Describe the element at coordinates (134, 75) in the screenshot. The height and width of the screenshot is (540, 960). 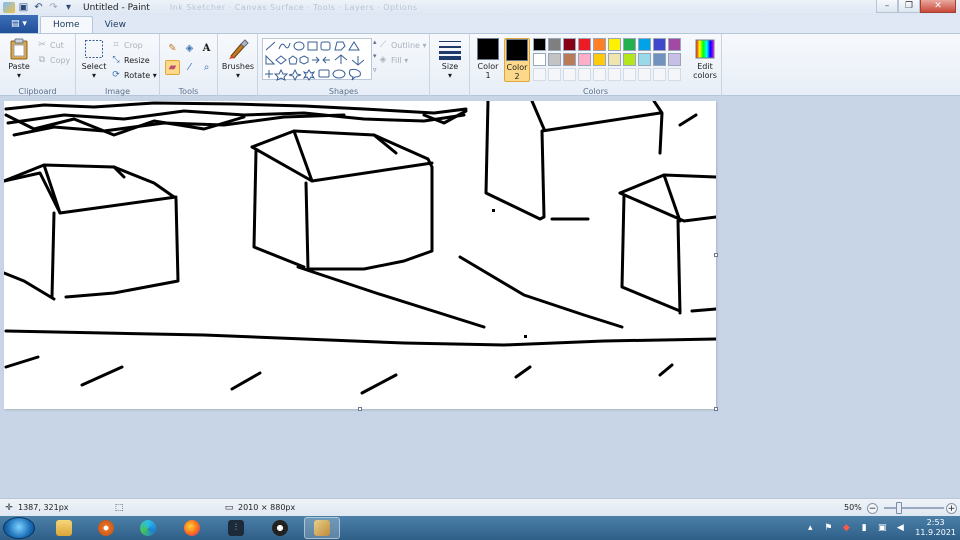
I see `rotate-button: ⟳ Rotate ▾` at that location.